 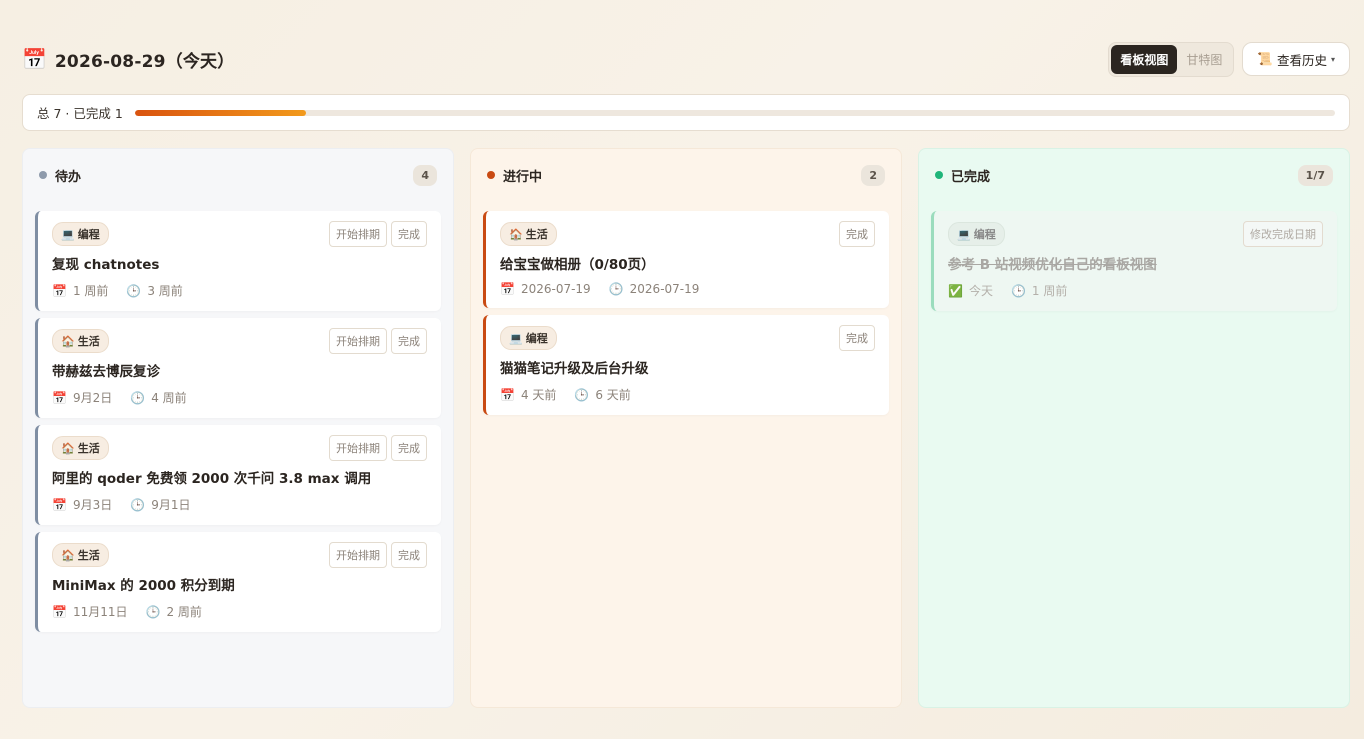 What do you see at coordinates (158, 397) in the screenshot?
I see `due-date: 🕒 4 周前` at bounding box center [158, 397].